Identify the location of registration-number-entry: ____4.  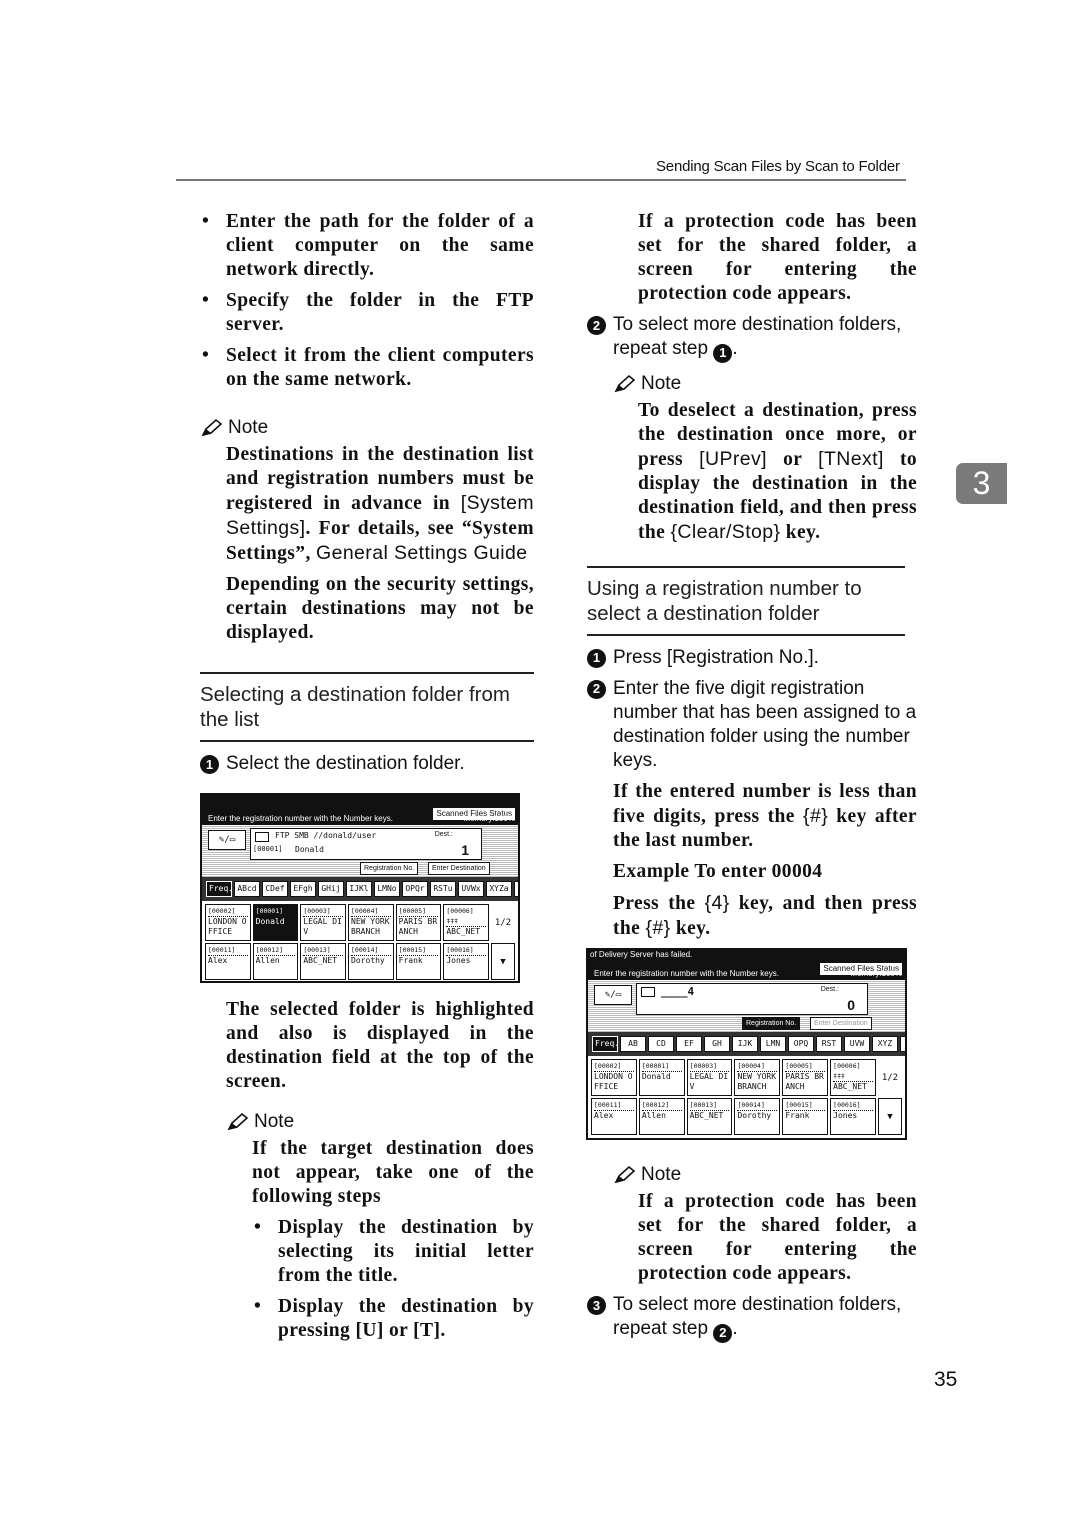
(677, 991).